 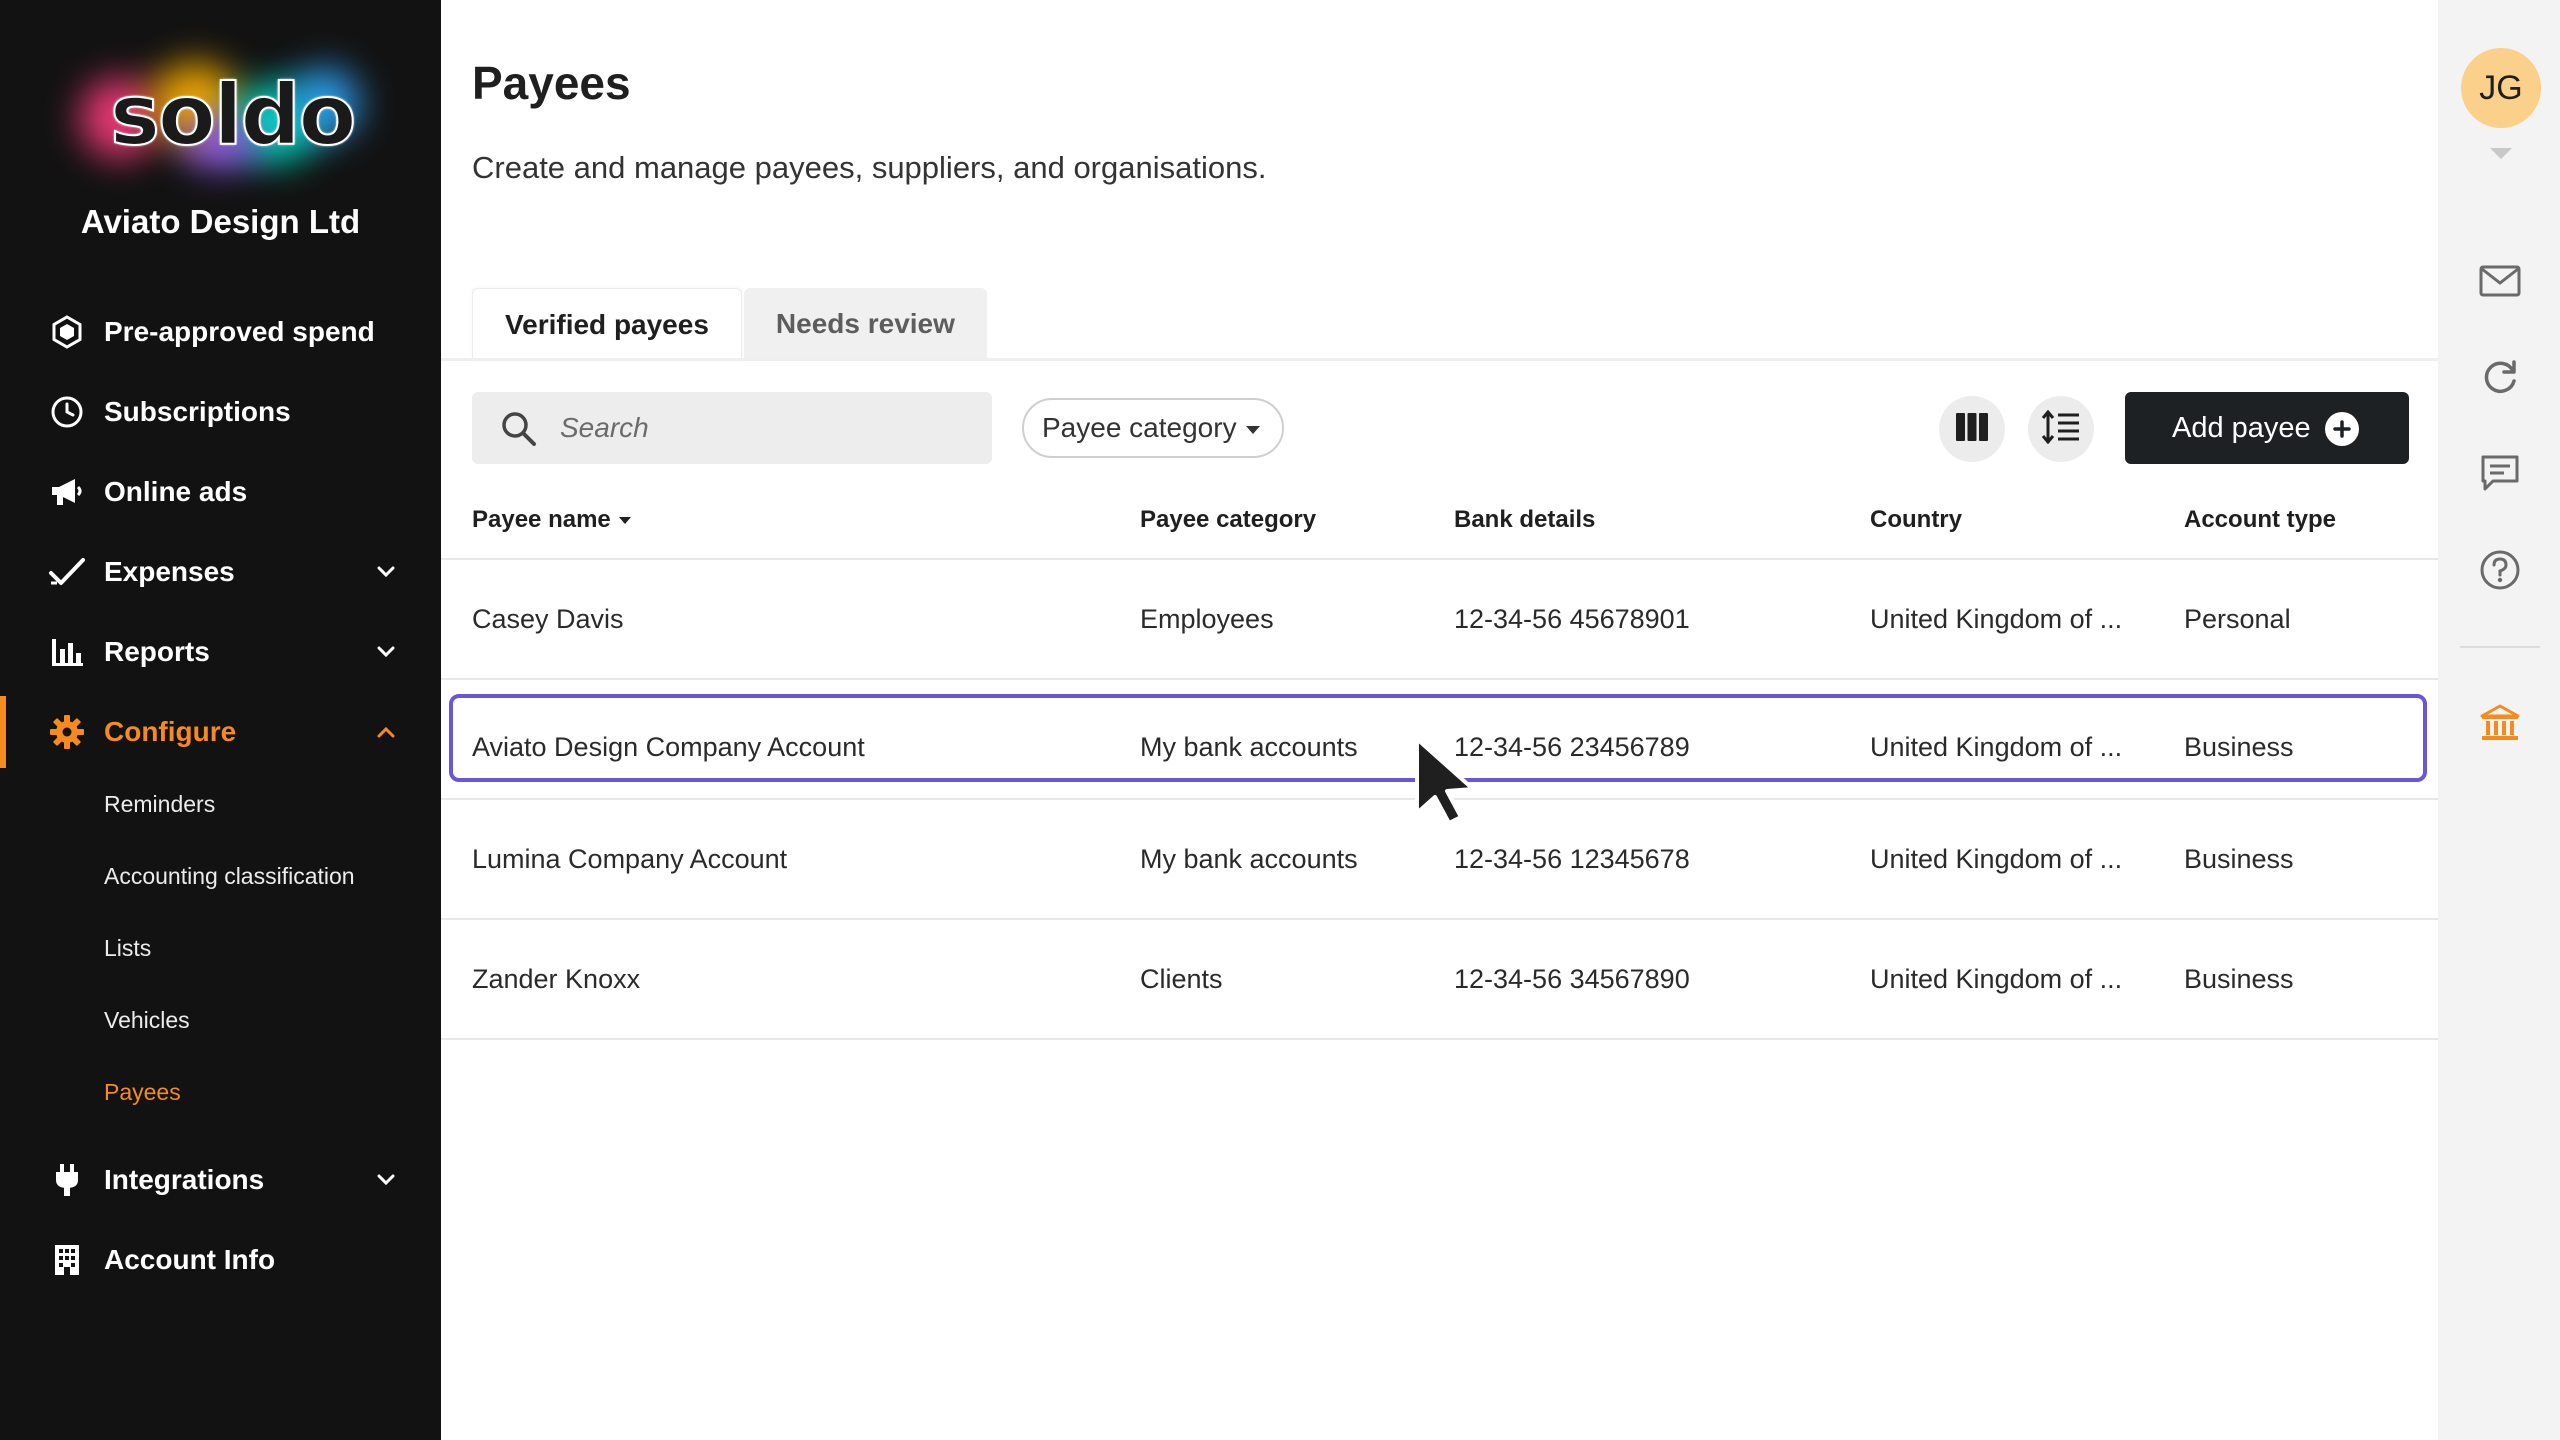 I want to click on cell-account-type: Personal, so click(x=2237, y=619).